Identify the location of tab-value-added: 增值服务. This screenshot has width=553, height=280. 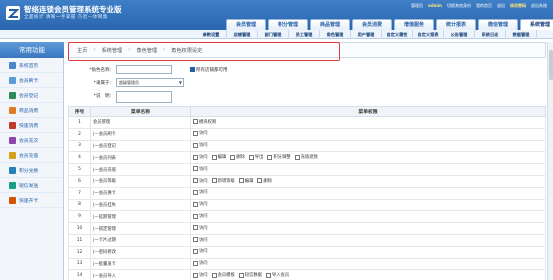
(414, 24).